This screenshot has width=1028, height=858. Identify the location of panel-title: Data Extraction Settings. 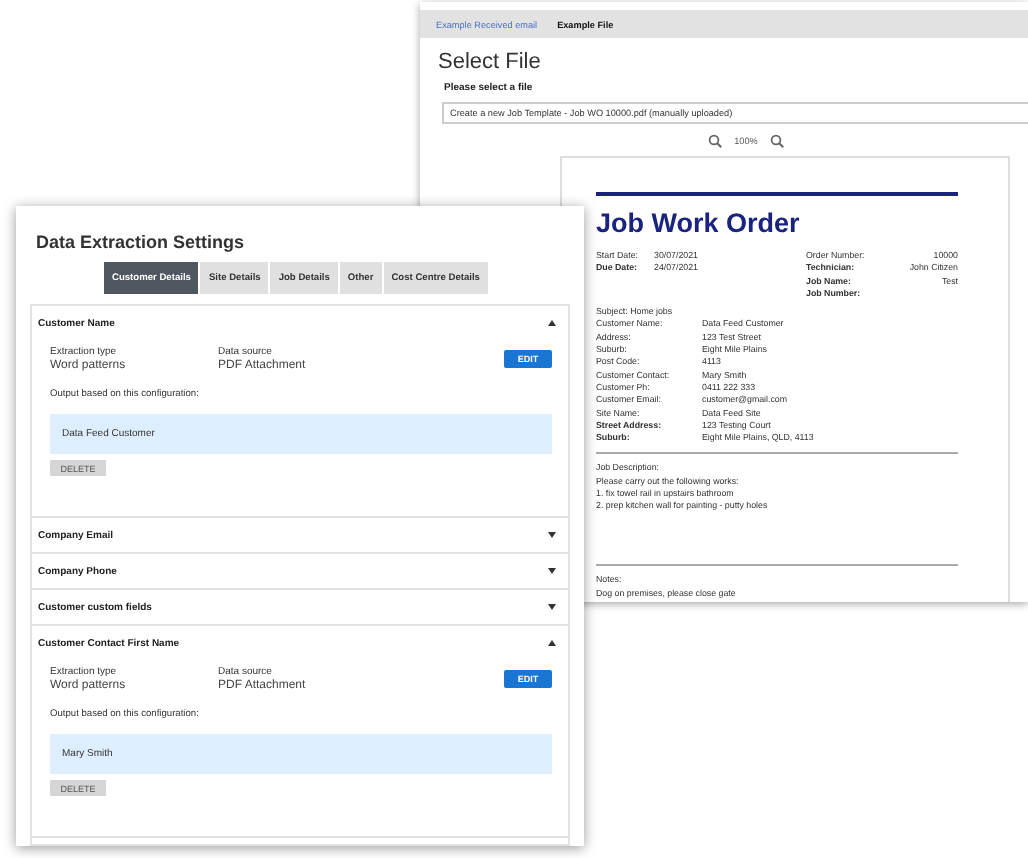
(141, 242).